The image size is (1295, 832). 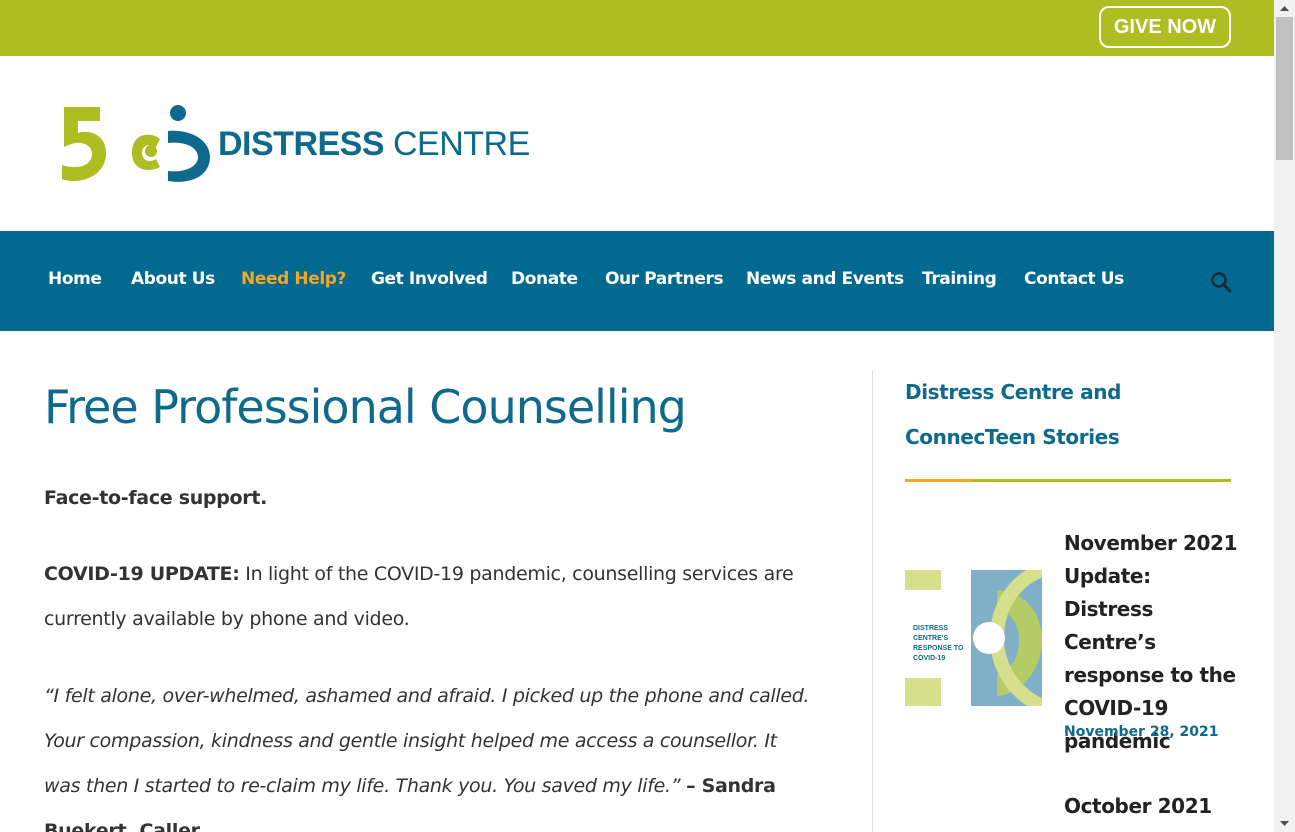 I want to click on nav-item-need-help: Need Help?, so click(x=293, y=279).